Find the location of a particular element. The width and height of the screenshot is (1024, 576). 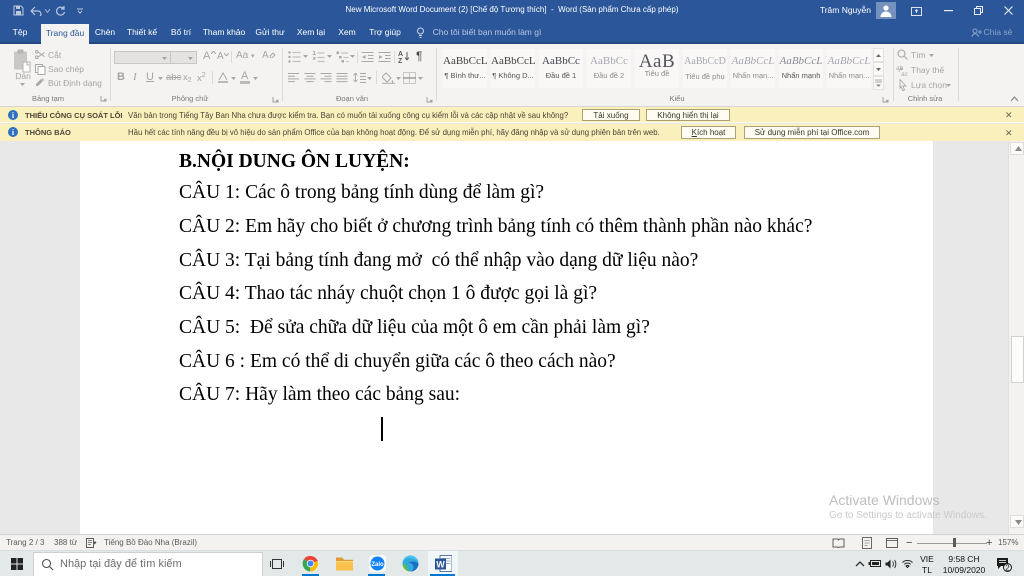

svg-text: 2 is located at coordinates (1007, 568).